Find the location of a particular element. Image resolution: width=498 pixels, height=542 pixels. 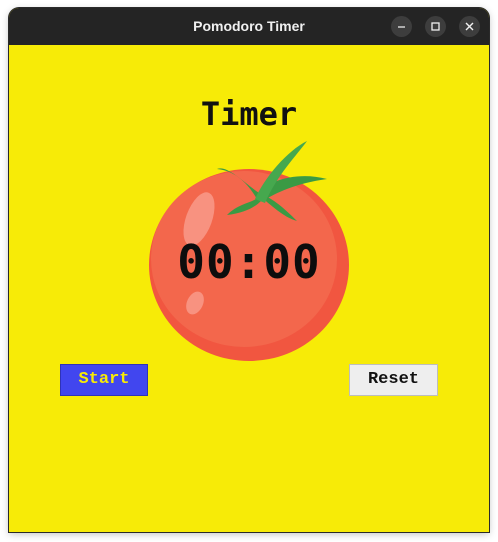

minimize-icon is located at coordinates (401, 27).